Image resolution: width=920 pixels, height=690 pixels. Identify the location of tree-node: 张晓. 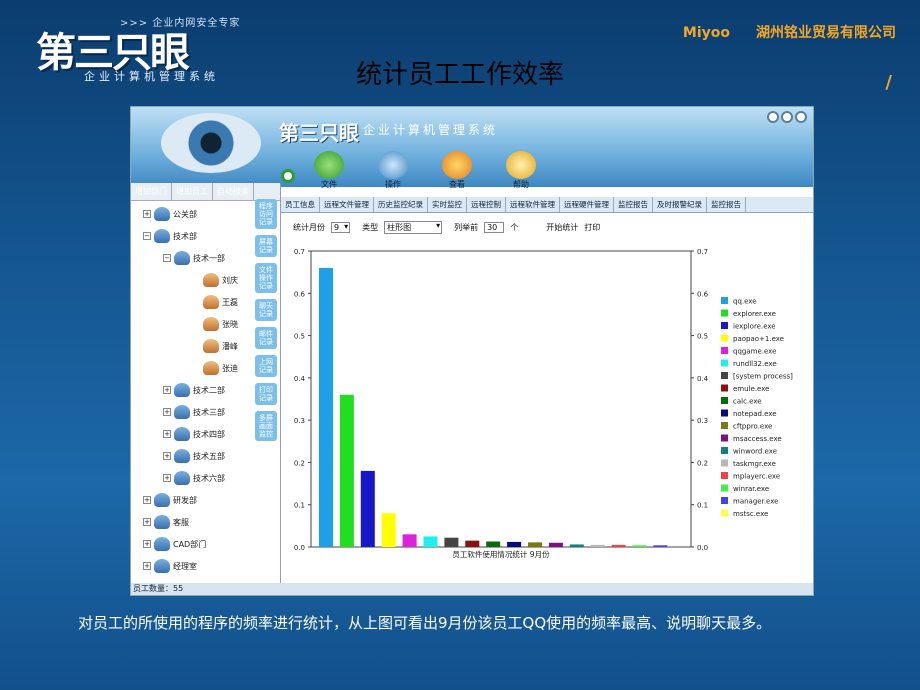
(220, 324).